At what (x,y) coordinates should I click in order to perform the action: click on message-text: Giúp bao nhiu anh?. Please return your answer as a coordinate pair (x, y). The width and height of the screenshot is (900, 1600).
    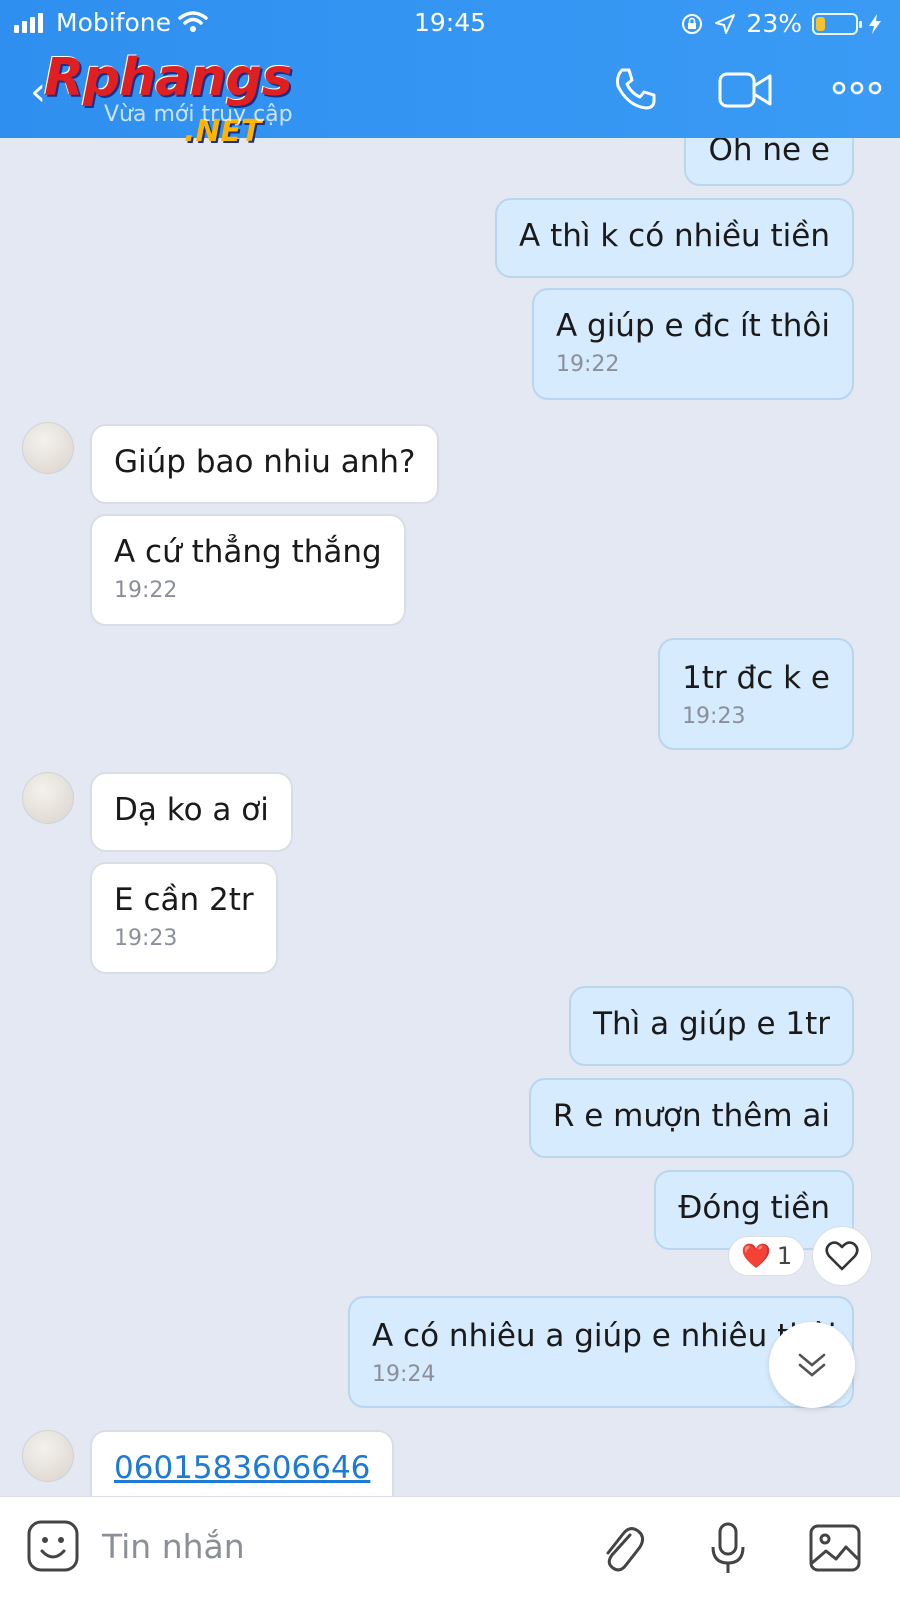
    Looking at the image, I should click on (265, 462).